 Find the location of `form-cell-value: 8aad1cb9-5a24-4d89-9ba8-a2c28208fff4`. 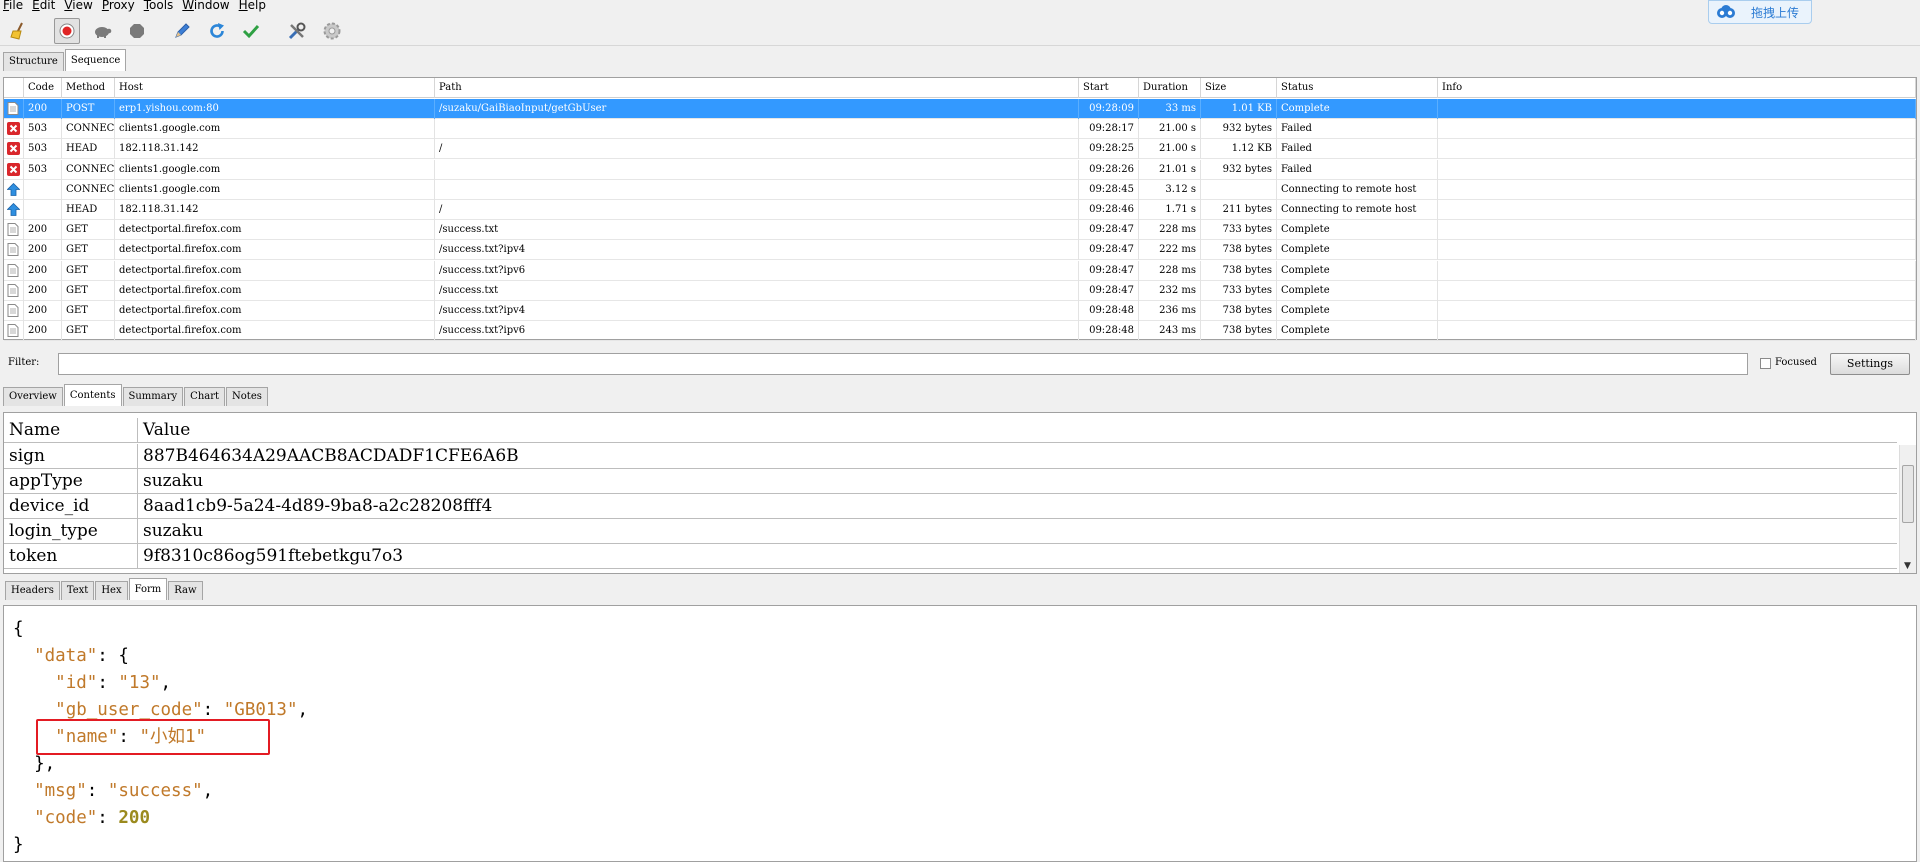

form-cell-value: 8aad1cb9-5a24-4d89-9ba8-a2c28208fff4 is located at coordinates (318, 506).